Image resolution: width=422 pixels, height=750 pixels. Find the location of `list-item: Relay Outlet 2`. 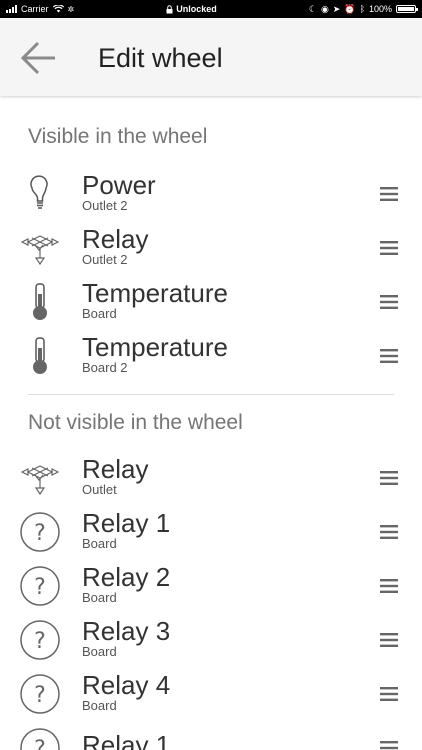

list-item: Relay Outlet 2 is located at coordinates (211, 253).